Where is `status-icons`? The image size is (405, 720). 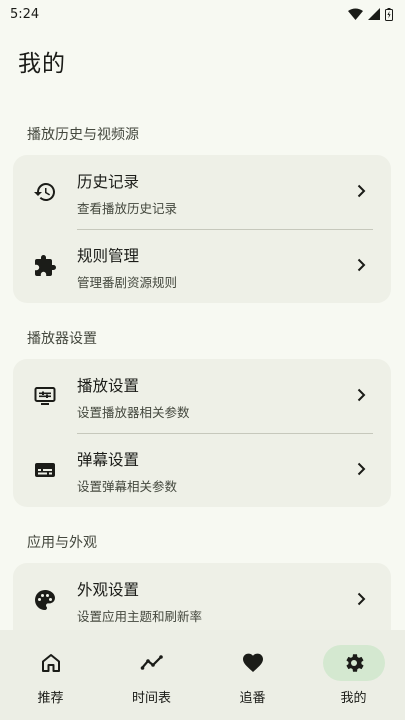 status-icons is located at coordinates (370, 14).